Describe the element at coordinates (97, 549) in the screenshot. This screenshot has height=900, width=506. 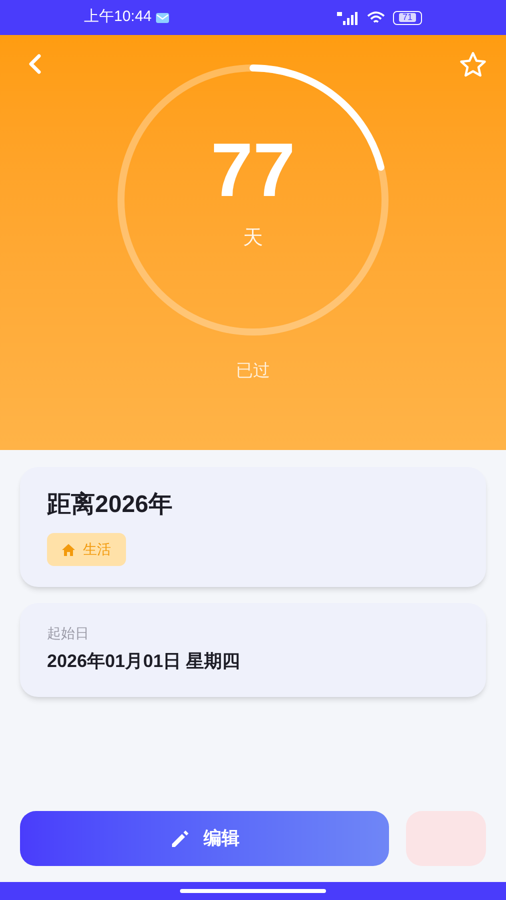
I see `category-label: 生活` at that location.